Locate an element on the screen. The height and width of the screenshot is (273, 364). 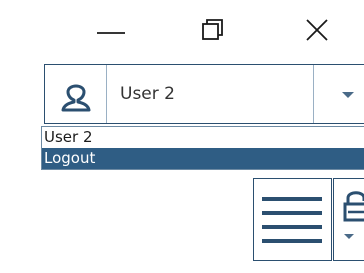
user-dropdown-list: User 2 Logout is located at coordinates (202, 148).